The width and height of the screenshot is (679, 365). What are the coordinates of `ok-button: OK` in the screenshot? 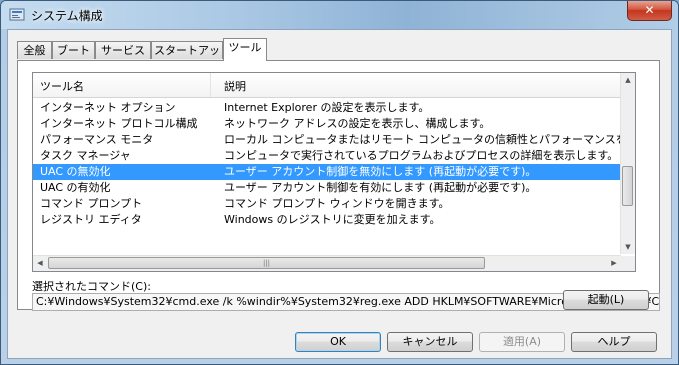 It's located at (338, 342).